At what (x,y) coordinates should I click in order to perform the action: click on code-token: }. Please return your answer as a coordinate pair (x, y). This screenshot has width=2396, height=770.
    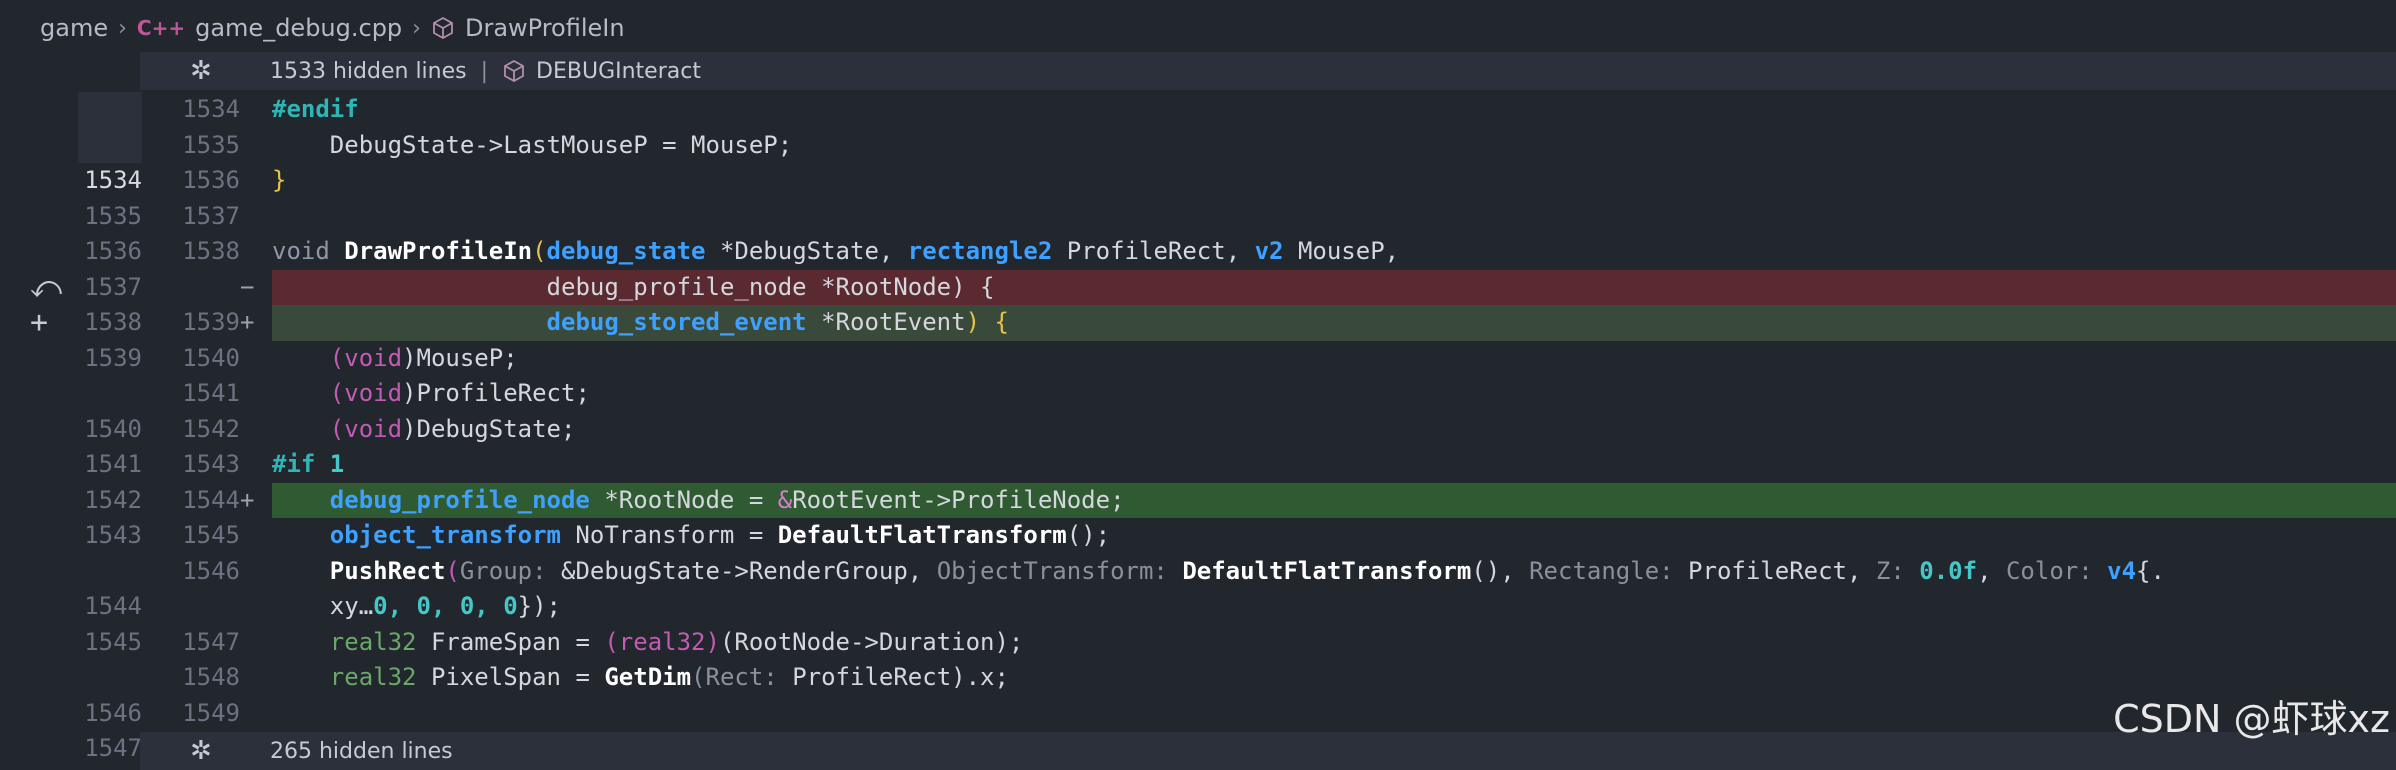
    Looking at the image, I should click on (279, 180).